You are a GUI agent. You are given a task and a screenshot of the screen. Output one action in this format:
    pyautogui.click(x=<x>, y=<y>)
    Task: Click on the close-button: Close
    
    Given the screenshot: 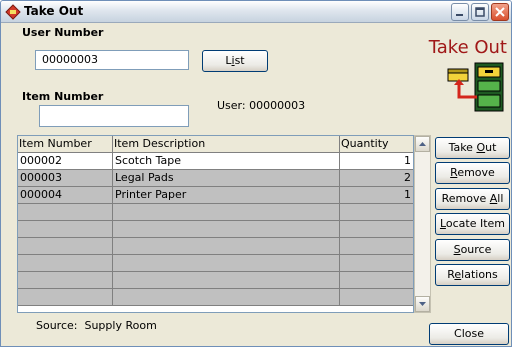 What is the action you would take?
    pyautogui.click(x=469, y=334)
    